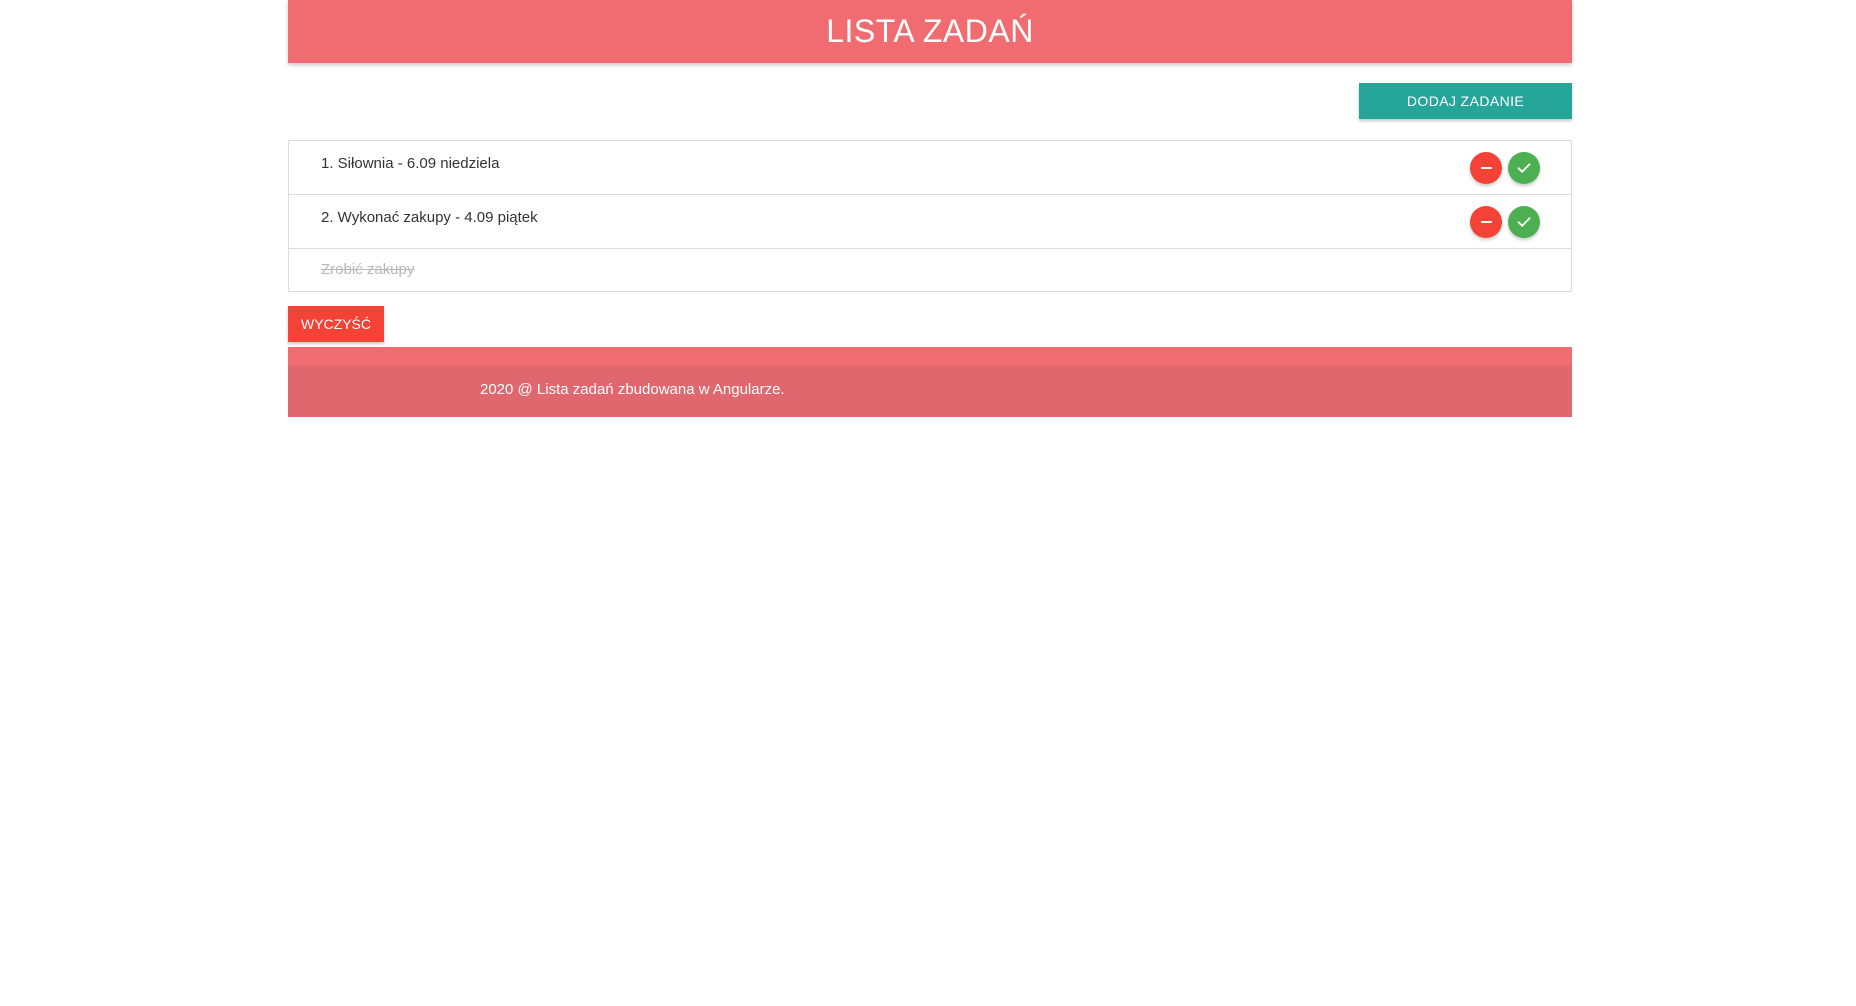  I want to click on page-title: LISTA ZADAŃ, so click(930, 31).